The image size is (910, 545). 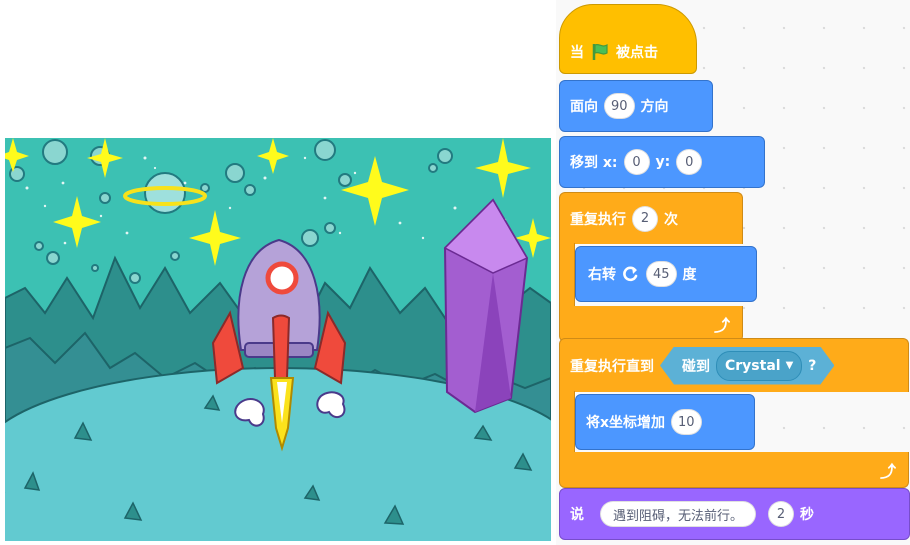 I want to click on when-flag-clicked-block: 当 被点击, so click(x=628, y=39).